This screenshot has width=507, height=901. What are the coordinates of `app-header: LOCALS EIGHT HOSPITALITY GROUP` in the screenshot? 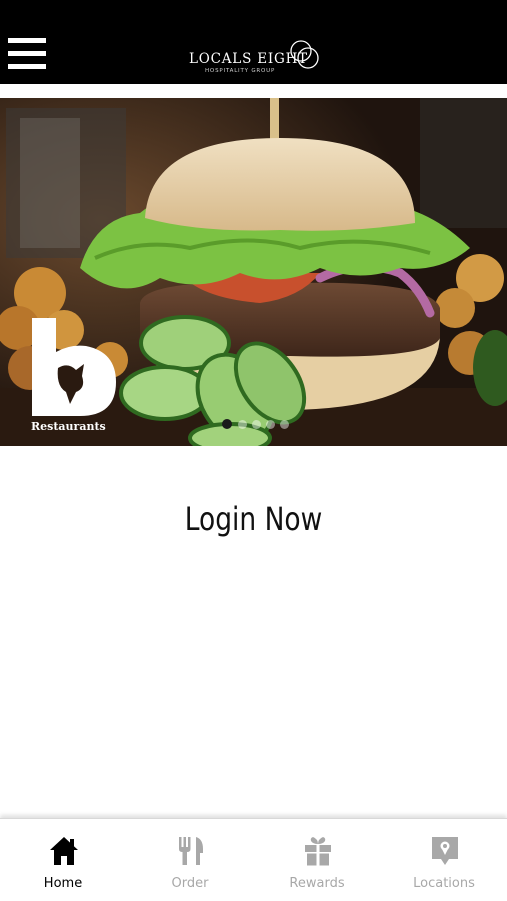 It's located at (253, 42).